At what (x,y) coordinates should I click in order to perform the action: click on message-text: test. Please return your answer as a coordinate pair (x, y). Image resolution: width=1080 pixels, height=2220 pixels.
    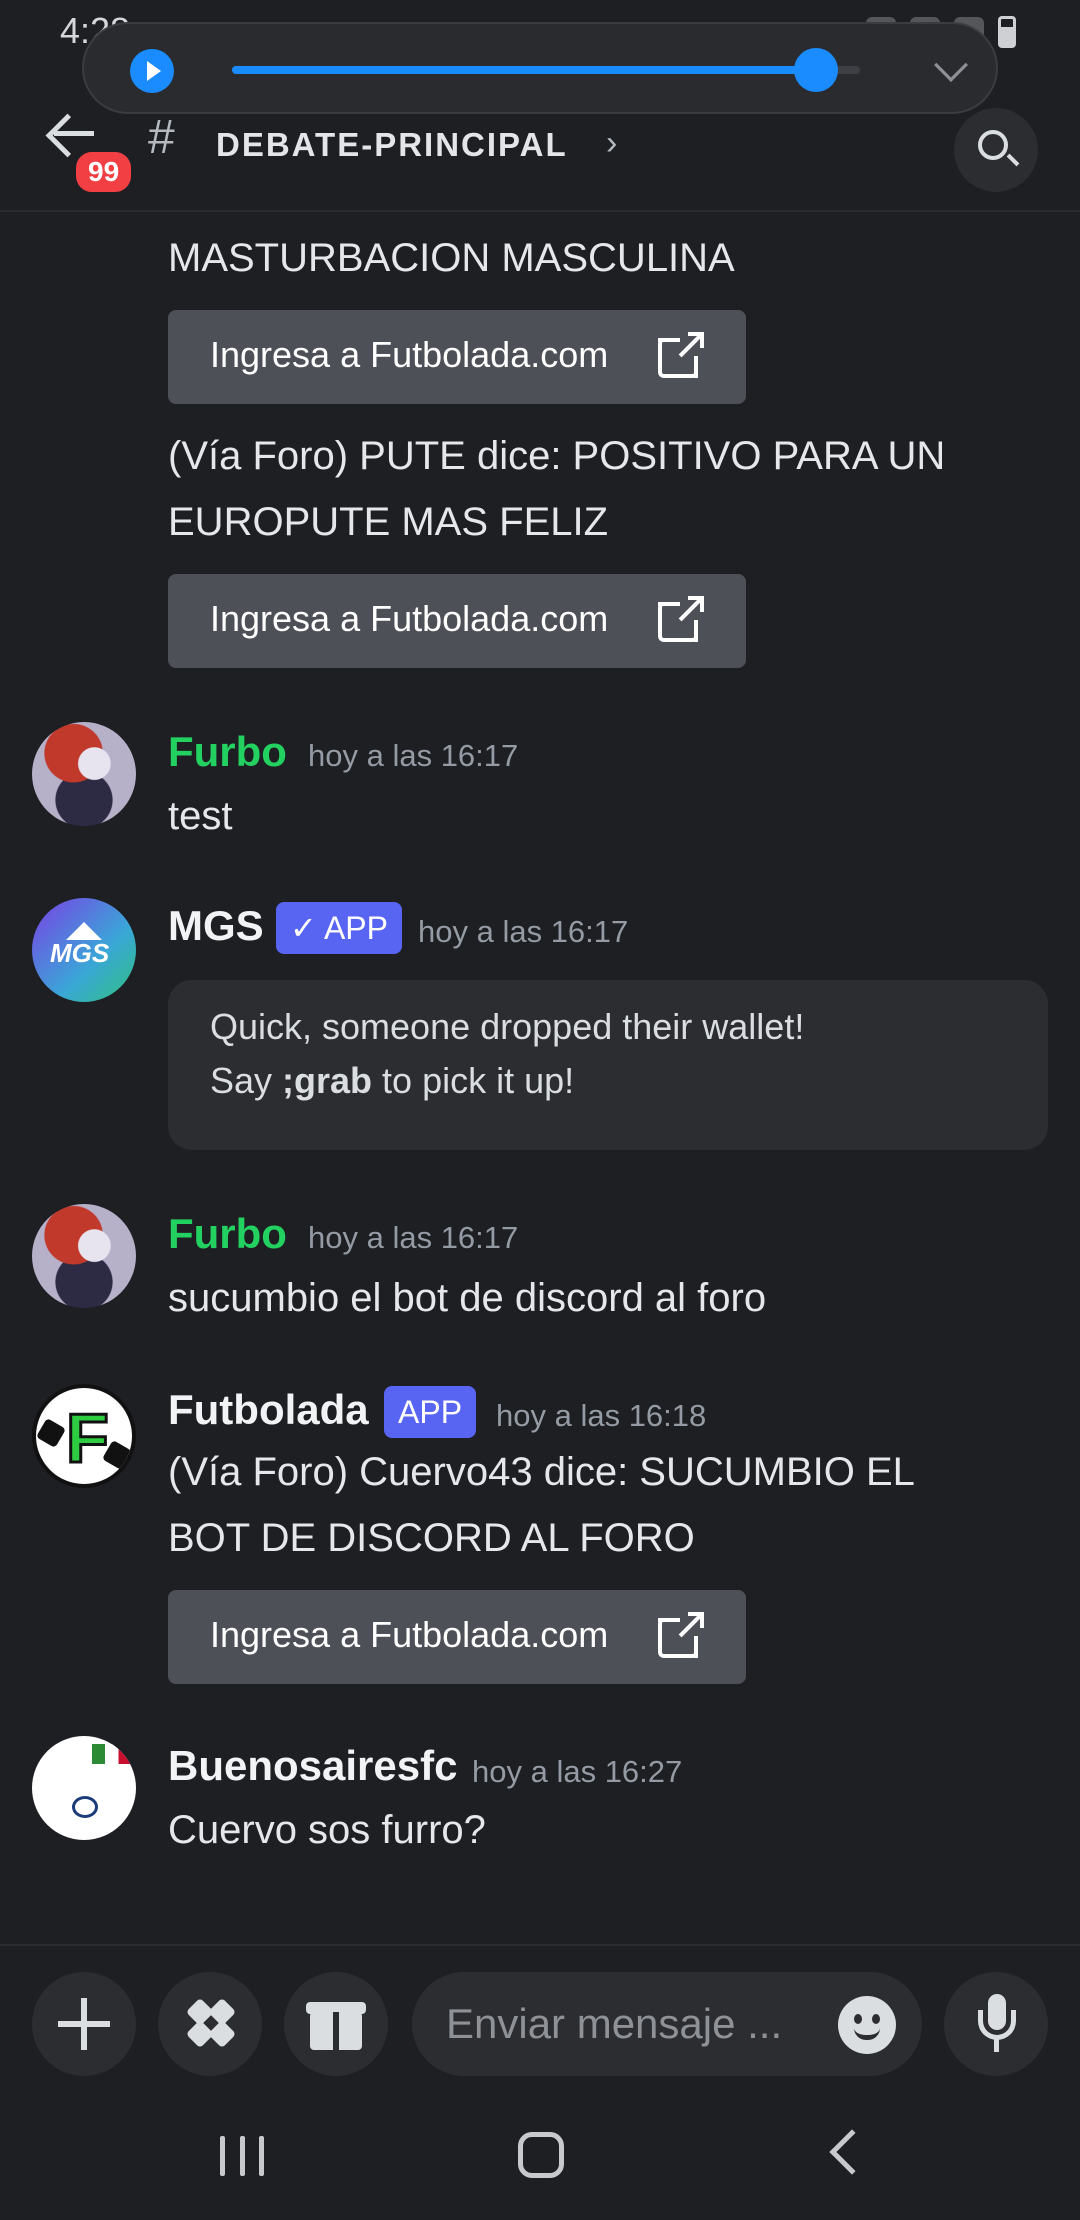
    Looking at the image, I should click on (200, 816).